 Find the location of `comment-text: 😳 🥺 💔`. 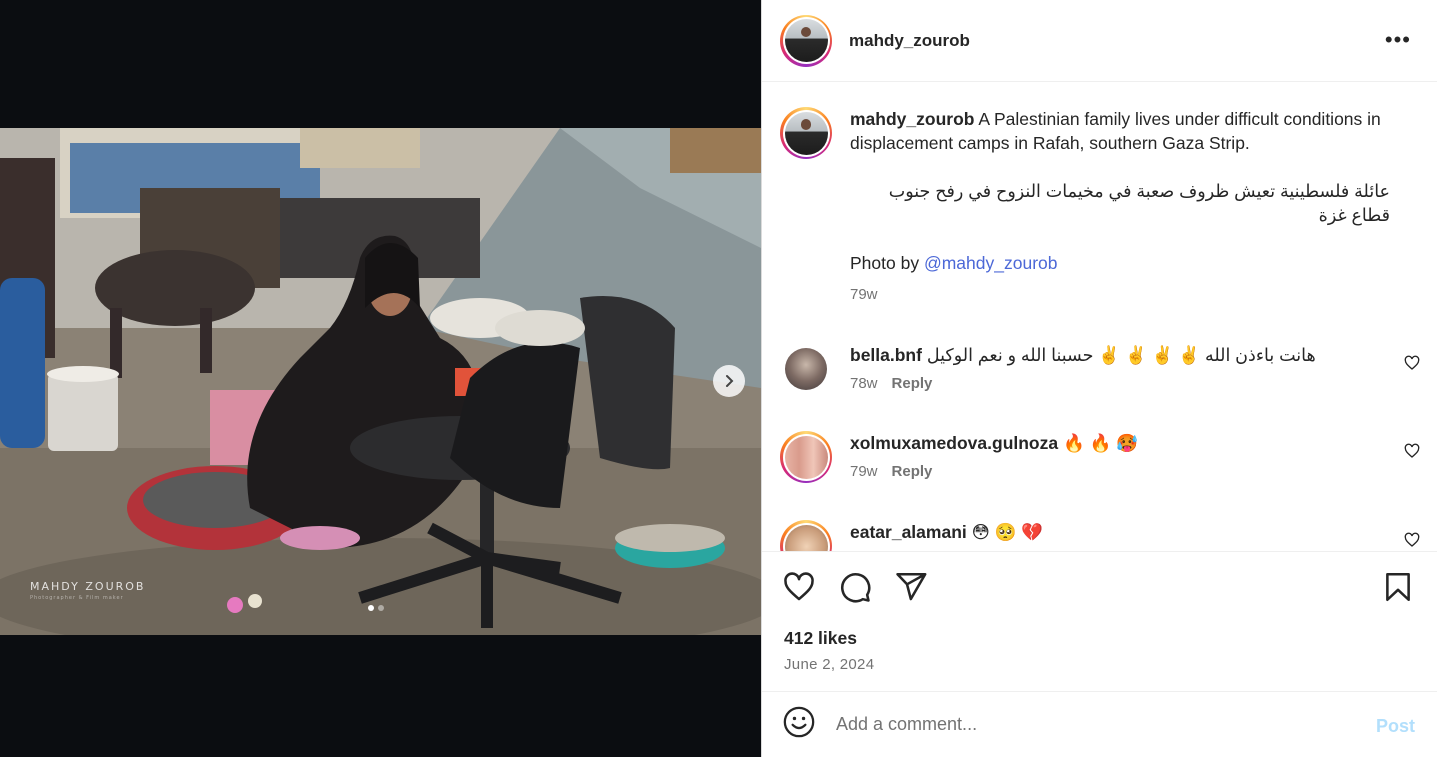

comment-text: 😳 🥺 💔 is located at coordinates (1007, 532).